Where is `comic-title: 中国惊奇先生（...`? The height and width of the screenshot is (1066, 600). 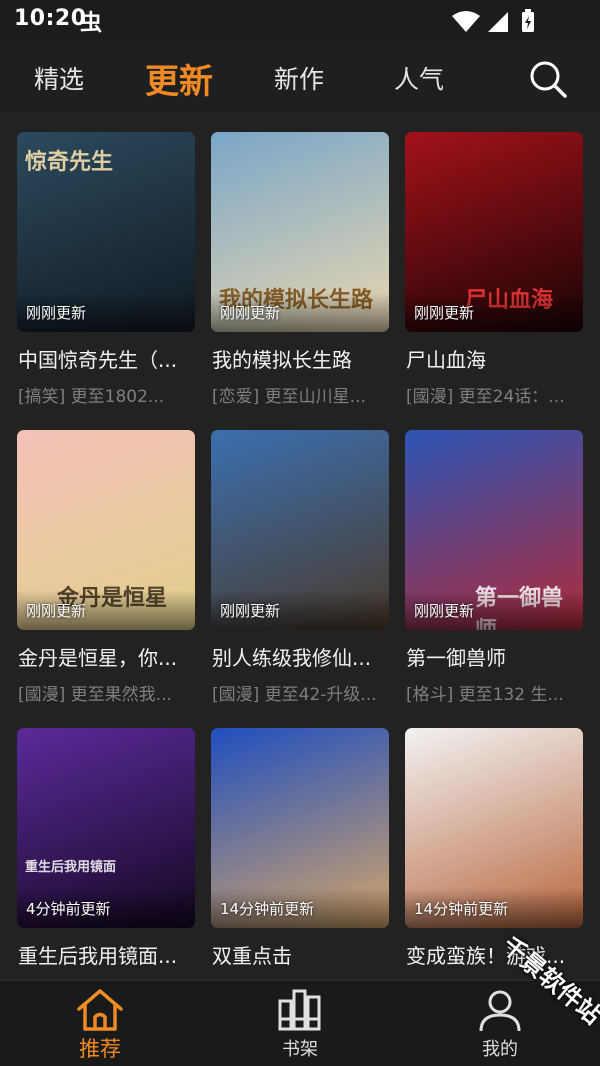 comic-title: 中国惊奇先生（... is located at coordinates (107, 358).